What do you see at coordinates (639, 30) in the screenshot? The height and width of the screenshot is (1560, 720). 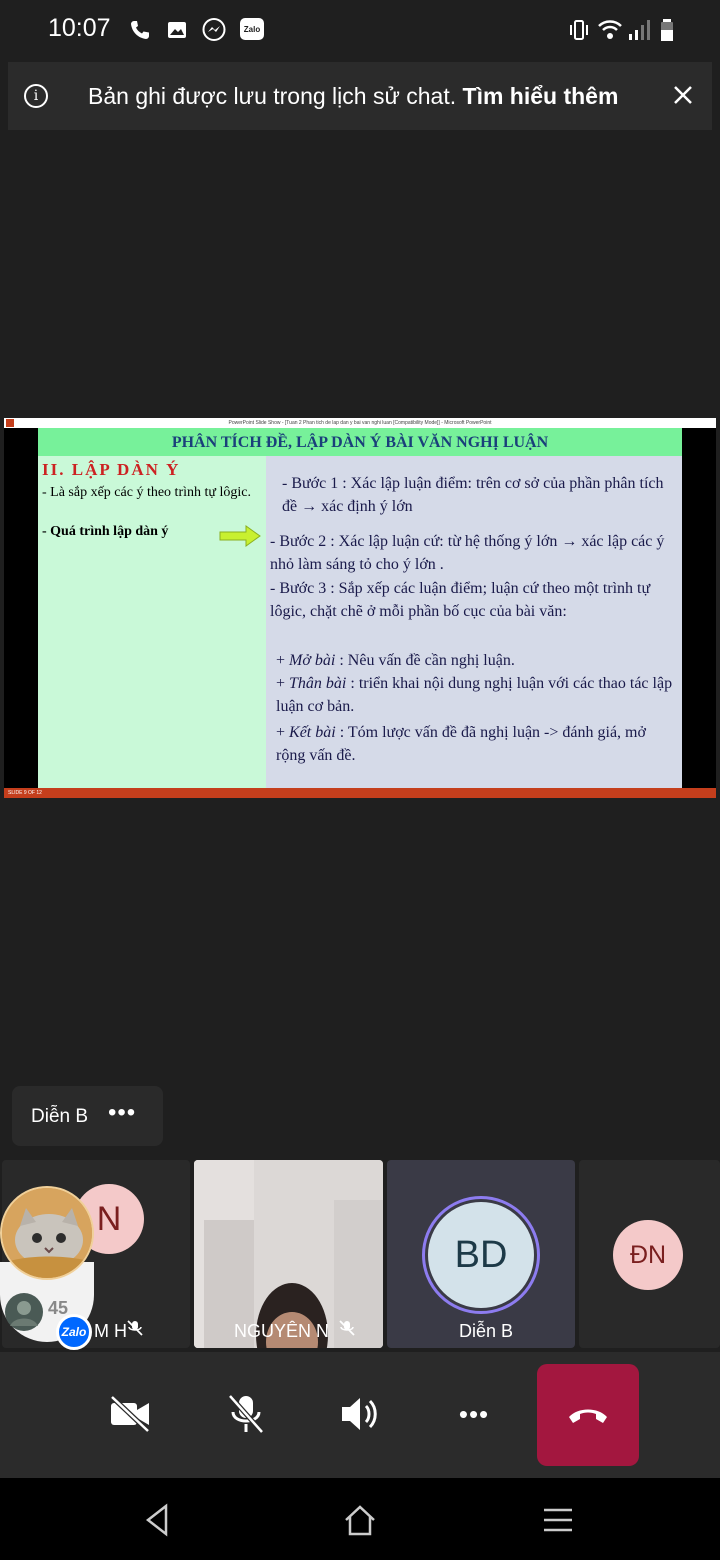 I see `signal-icon` at bounding box center [639, 30].